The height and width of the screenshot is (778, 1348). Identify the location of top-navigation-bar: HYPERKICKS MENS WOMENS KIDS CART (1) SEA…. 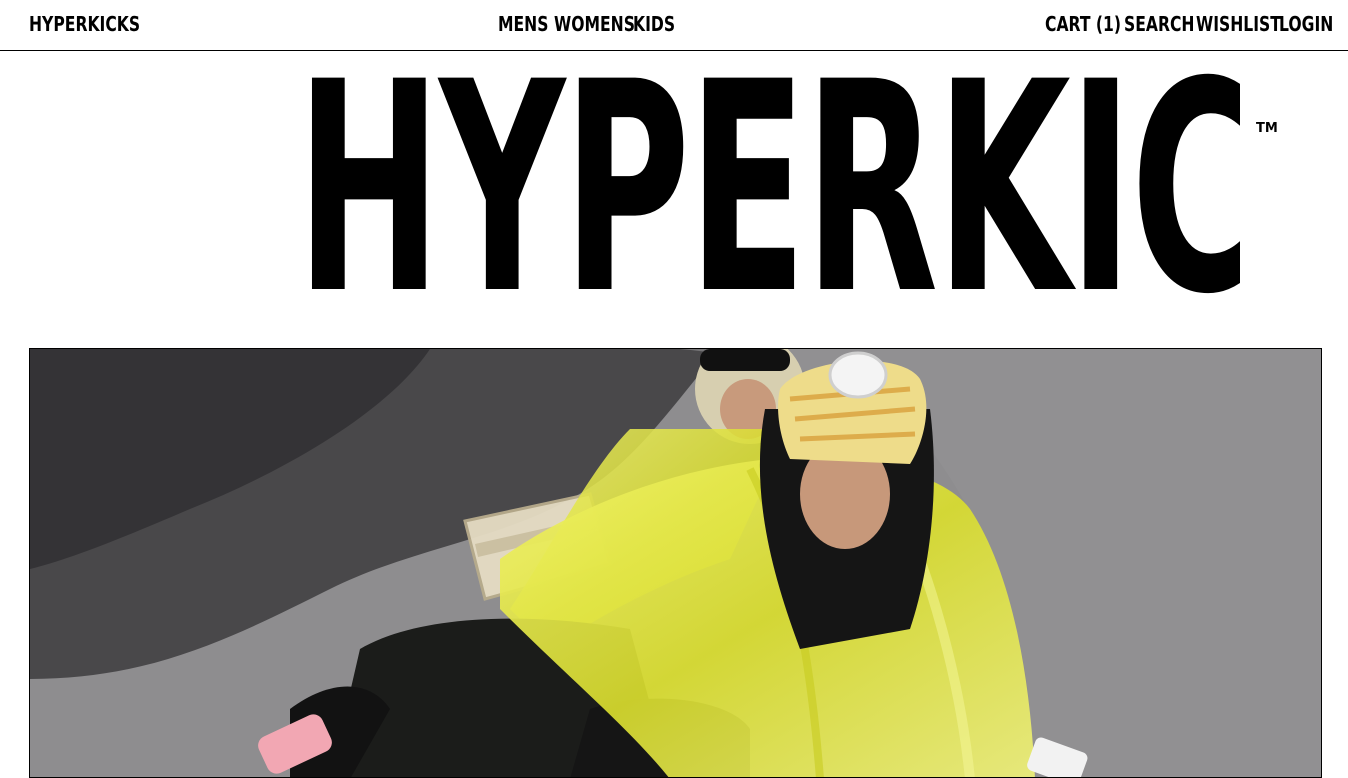
(674, 25).